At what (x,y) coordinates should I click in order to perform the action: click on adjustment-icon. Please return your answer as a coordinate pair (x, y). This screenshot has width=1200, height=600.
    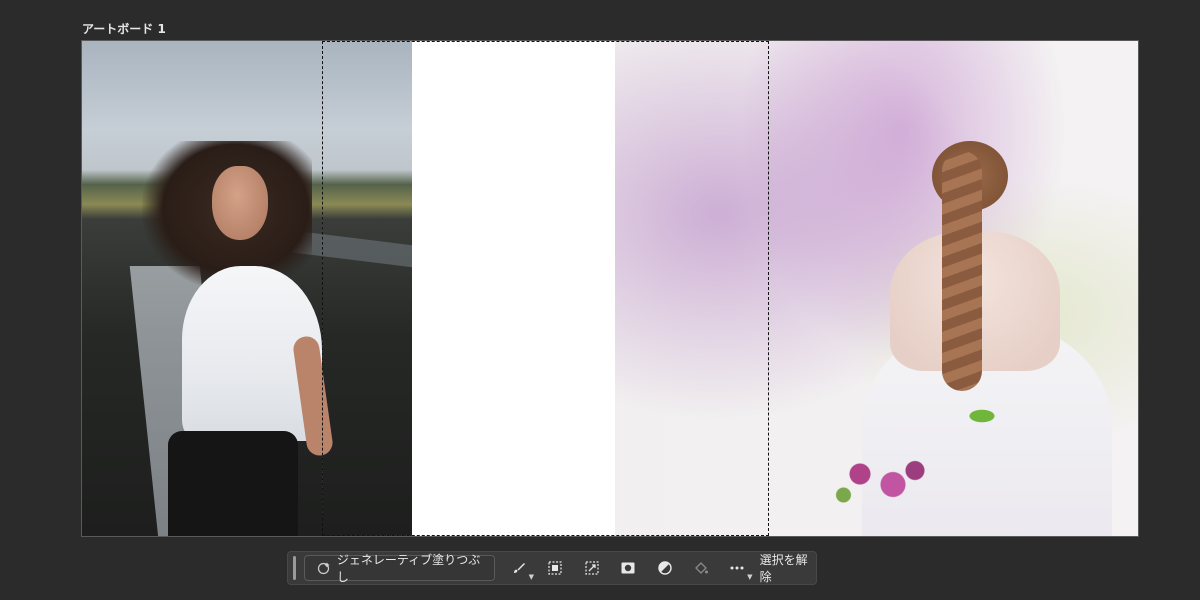
    Looking at the image, I should click on (665, 568).